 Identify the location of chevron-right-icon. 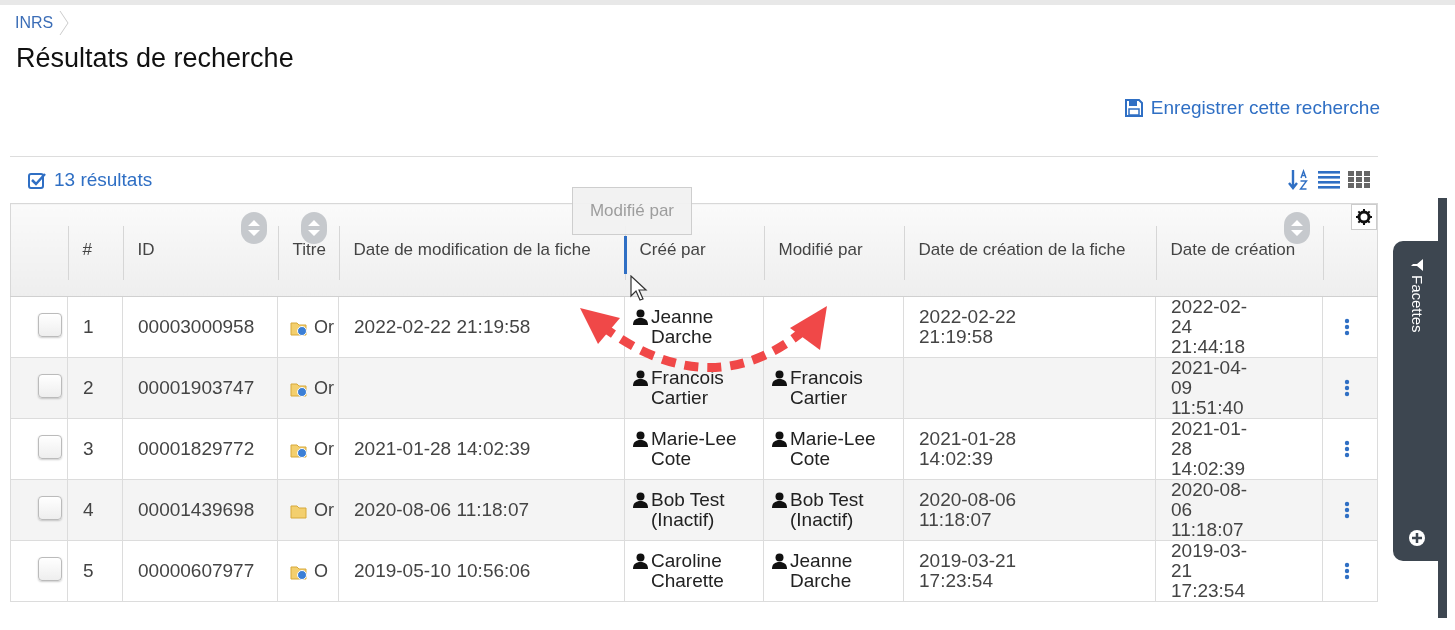
(64, 23).